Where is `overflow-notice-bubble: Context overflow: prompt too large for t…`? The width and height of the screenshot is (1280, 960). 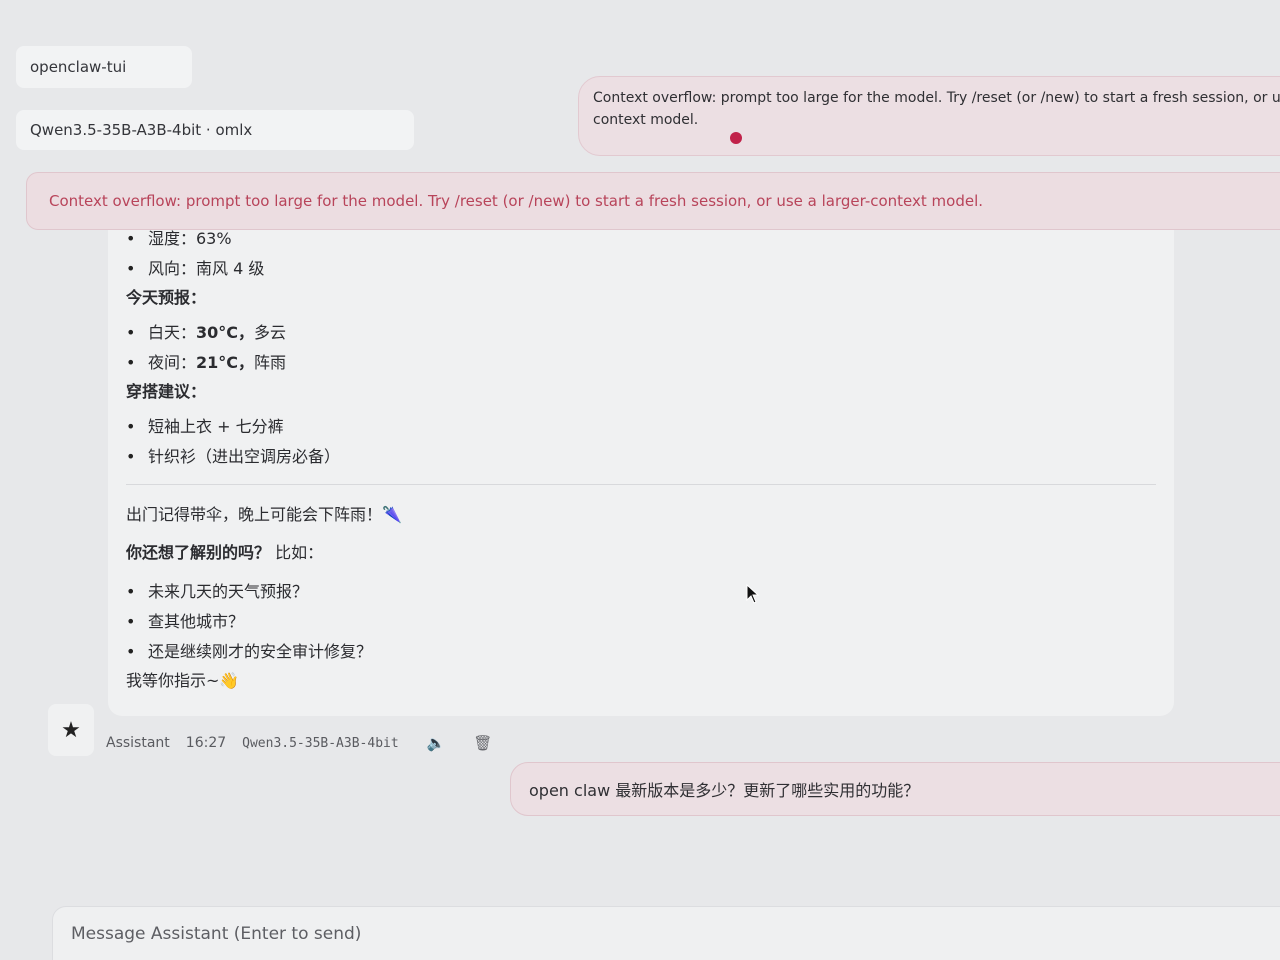
overflow-notice-bubble: Context overflow: prompt too large for t… is located at coordinates (929, 116).